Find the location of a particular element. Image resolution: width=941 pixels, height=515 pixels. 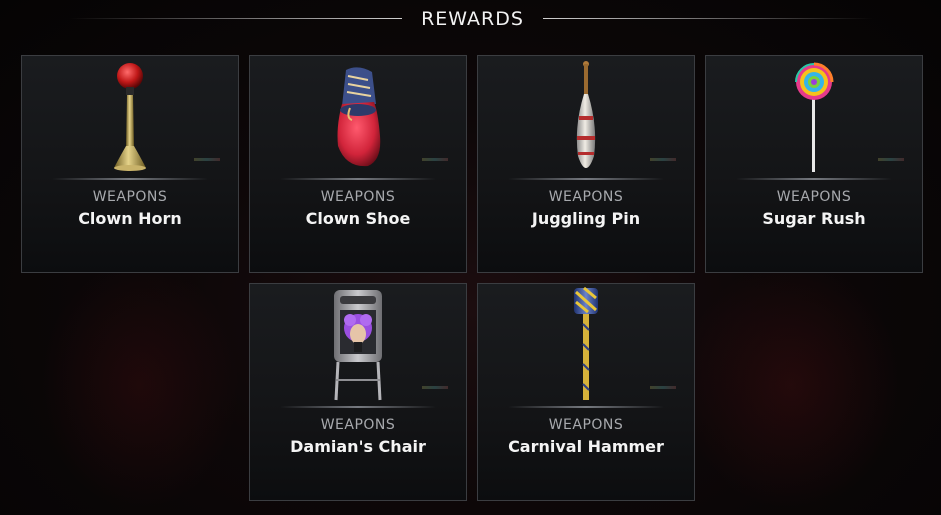

reward-name: Sugar Rush is located at coordinates (814, 218).